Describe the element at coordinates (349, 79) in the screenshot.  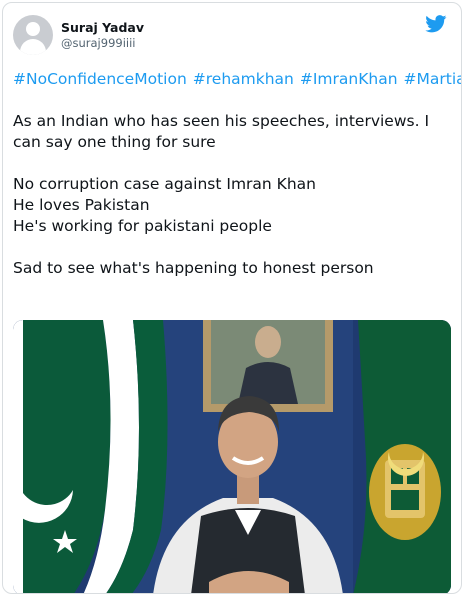
I see `hashtag-link: #ImranKhan` at that location.